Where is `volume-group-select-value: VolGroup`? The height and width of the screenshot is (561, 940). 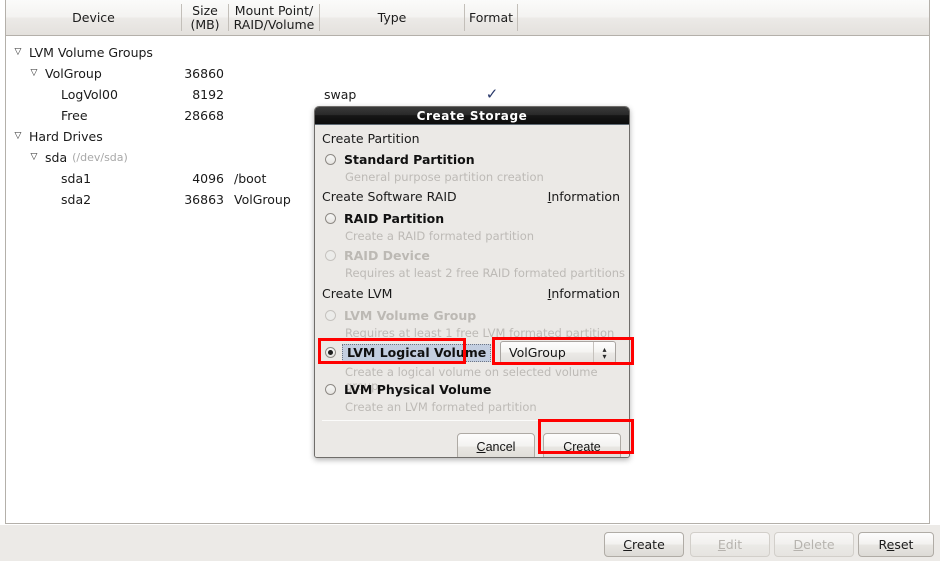 volume-group-select-value: VolGroup is located at coordinates (537, 352).